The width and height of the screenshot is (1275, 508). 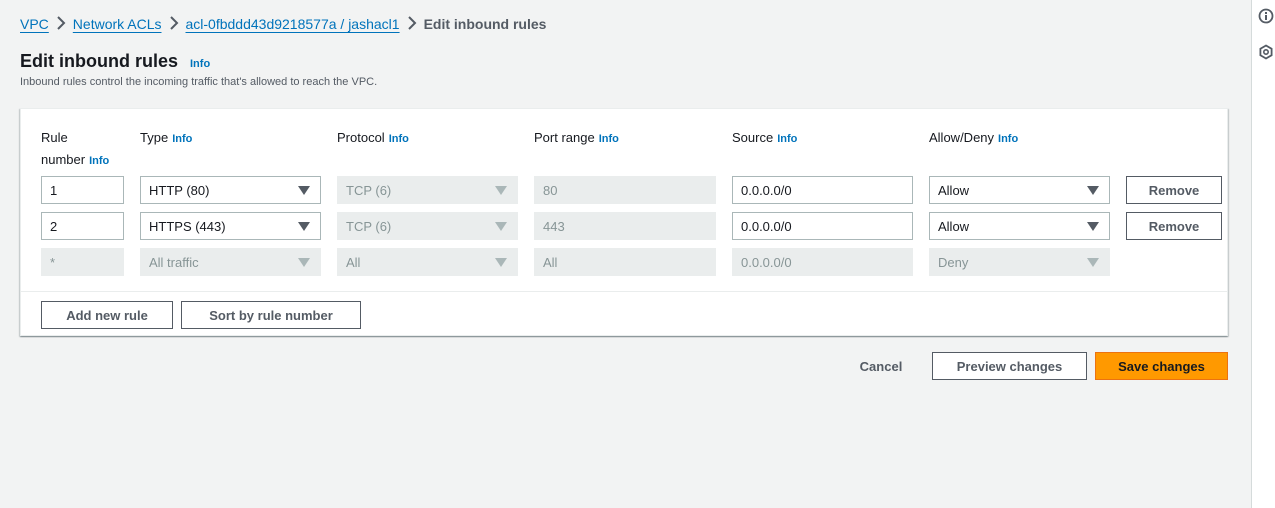 I want to click on default-allow-deny-value: Deny, so click(x=953, y=262).